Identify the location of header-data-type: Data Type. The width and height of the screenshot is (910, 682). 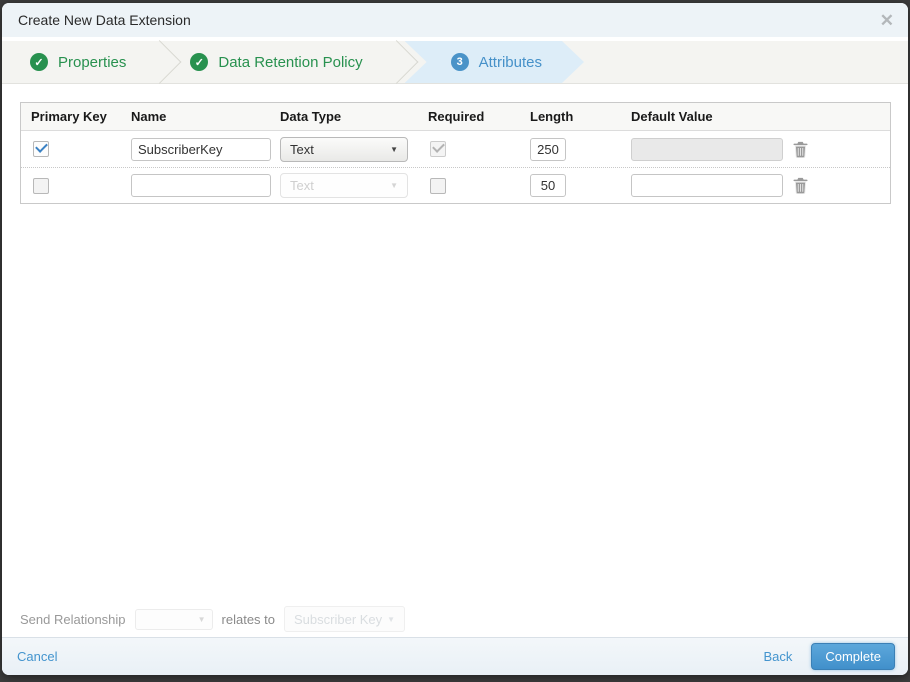
(311, 116).